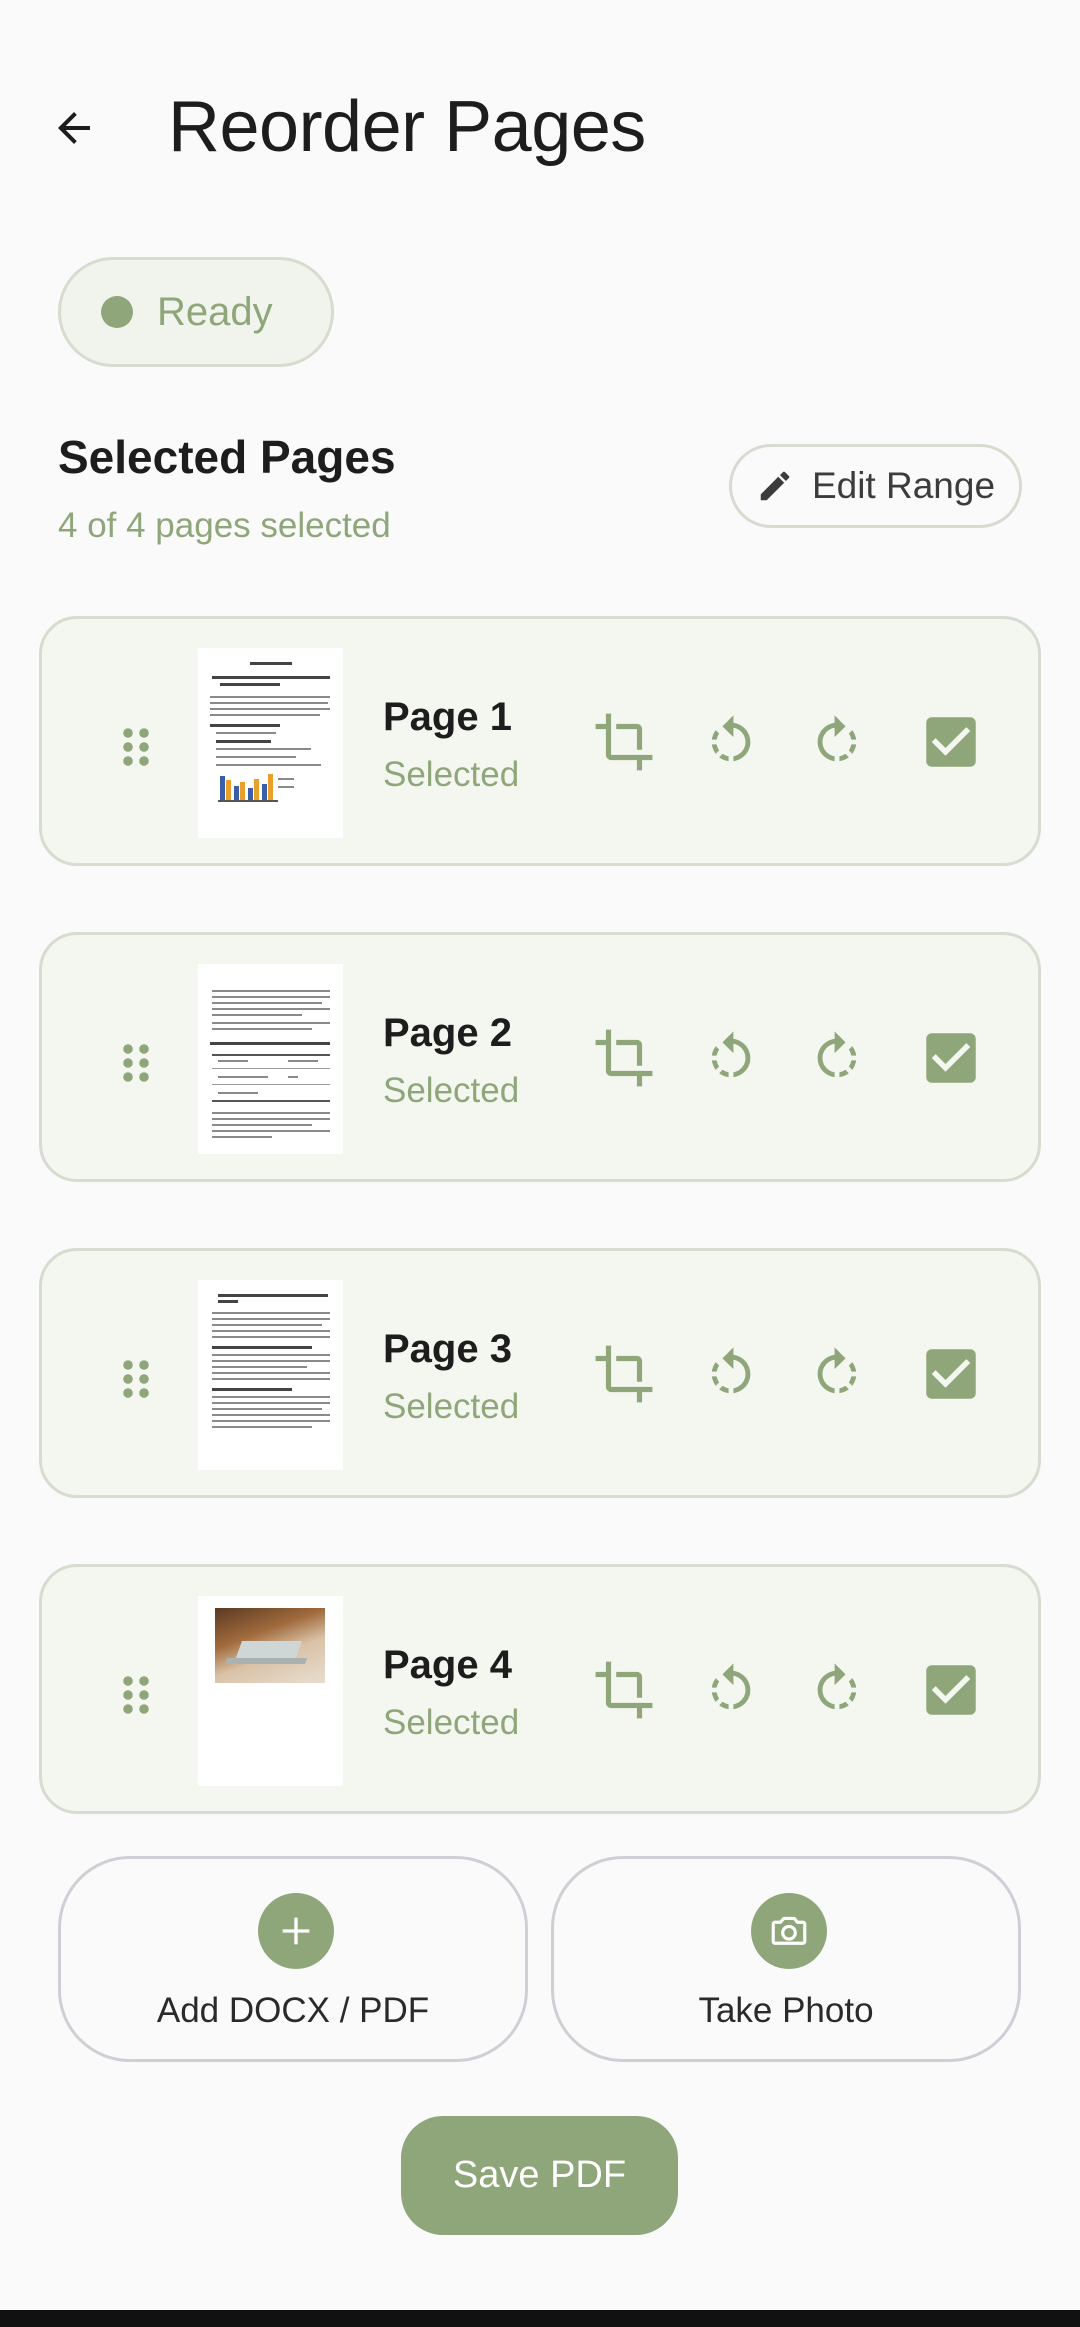  What do you see at coordinates (407, 127) in the screenshot?
I see `page-title: Reorder Pages` at bounding box center [407, 127].